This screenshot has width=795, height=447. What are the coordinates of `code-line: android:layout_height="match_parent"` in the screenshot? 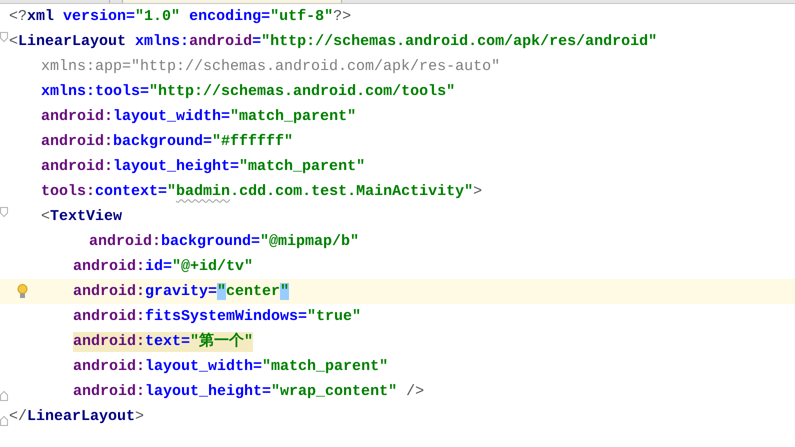 It's located at (203, 166).